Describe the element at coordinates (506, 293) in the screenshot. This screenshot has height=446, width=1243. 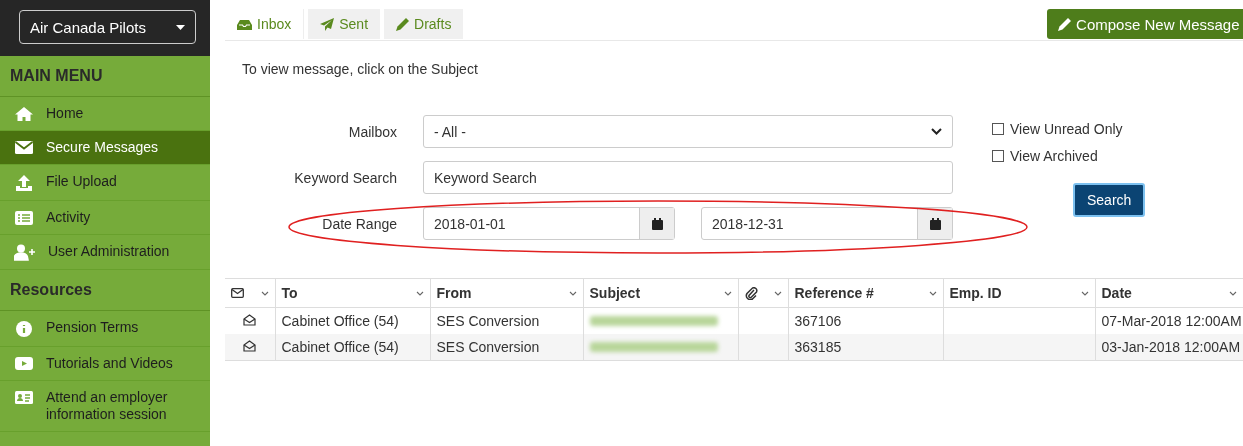
I see `column-header: From` at that location.